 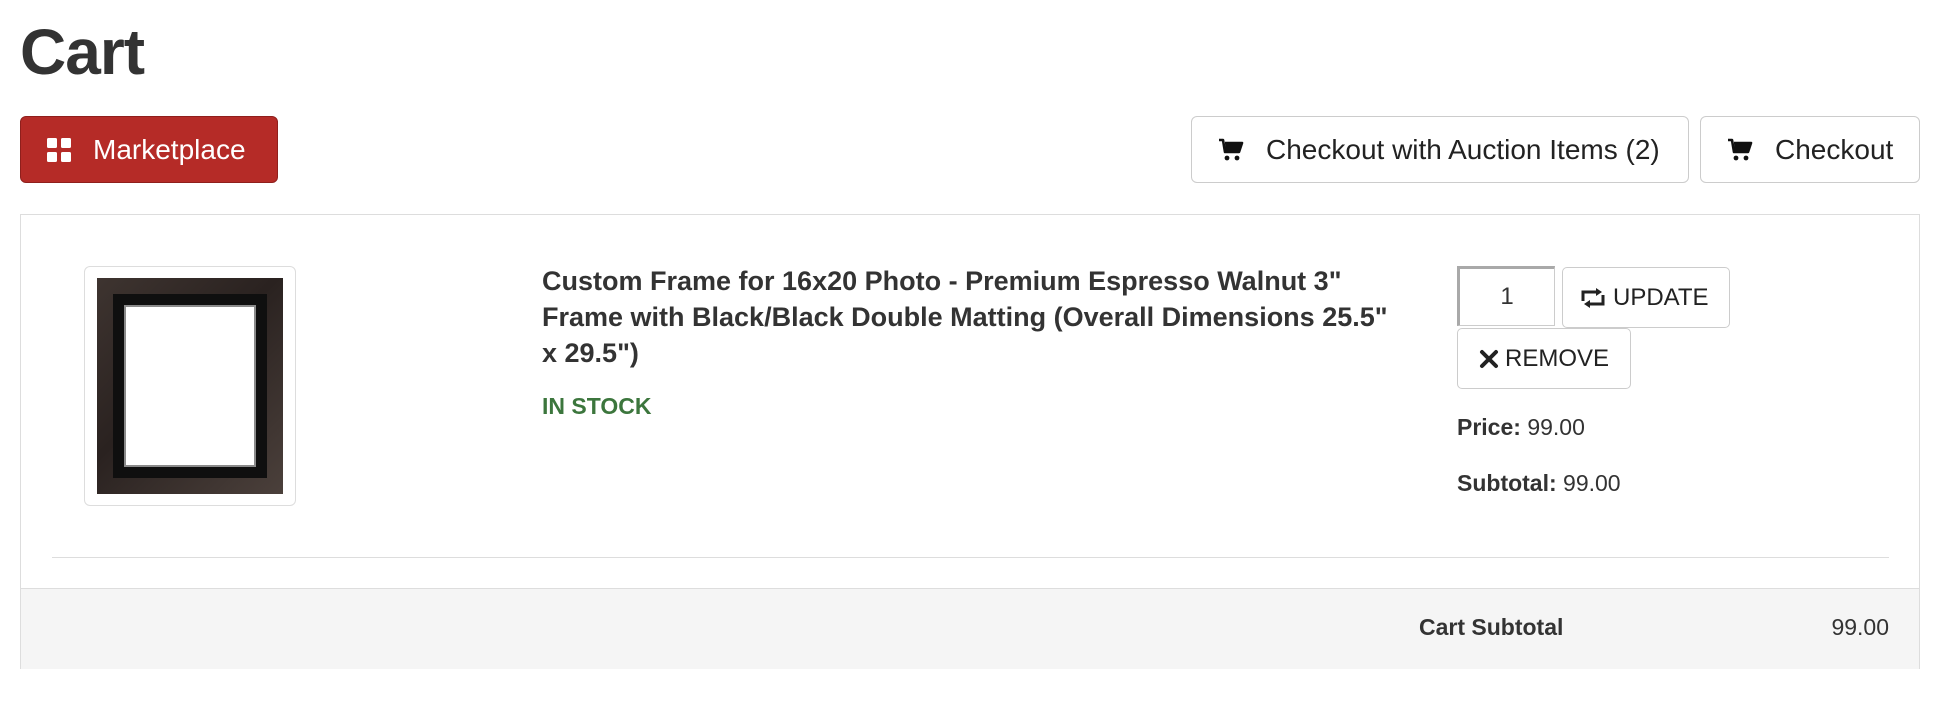 What do you see at coordinates (1506, 296) in the screenshot?
I see `quantity-input` at bounding box center [1506, 296].